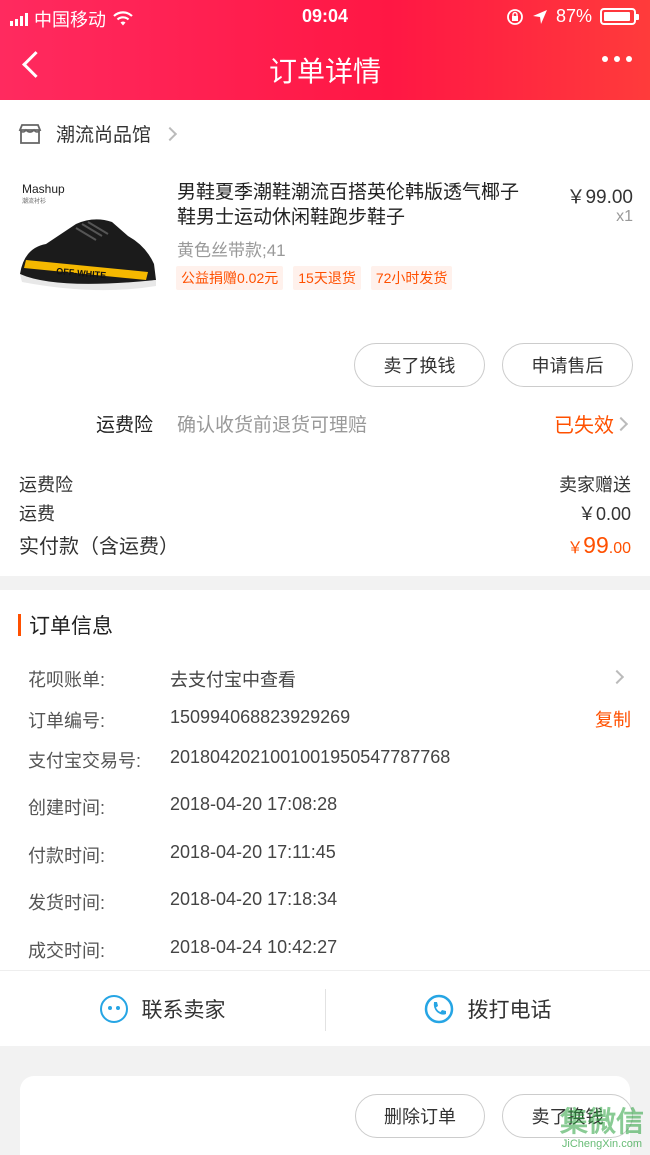 The width and height of the screenshot is (650, 1155). What do you see at coordinates (67, 808) in the screenshot?
I see `created-label: 创建时间:` at bounding box center [67, 808].